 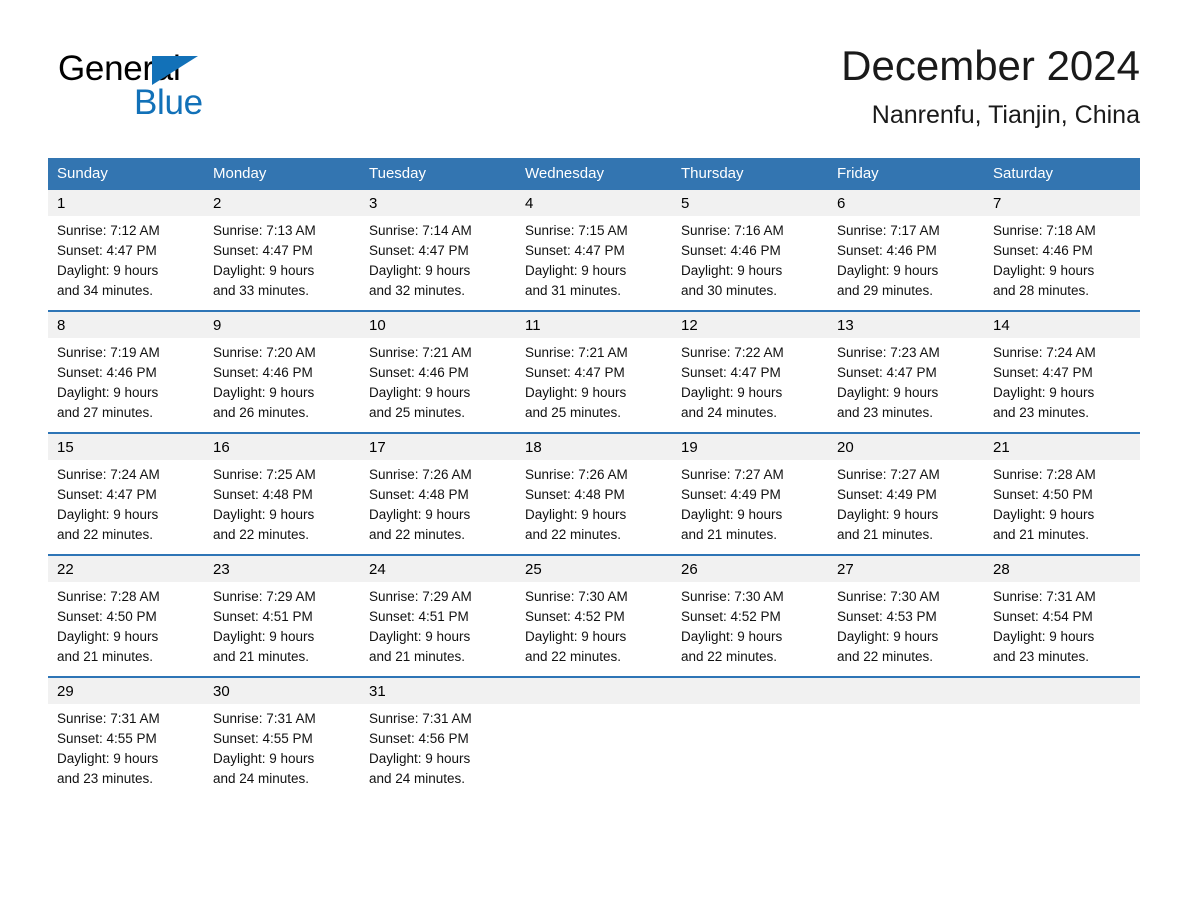 What do you see at coordinates (282, 569) in the screenshot?
I see `day-number-23: 23` at bounding box center [282, 569].